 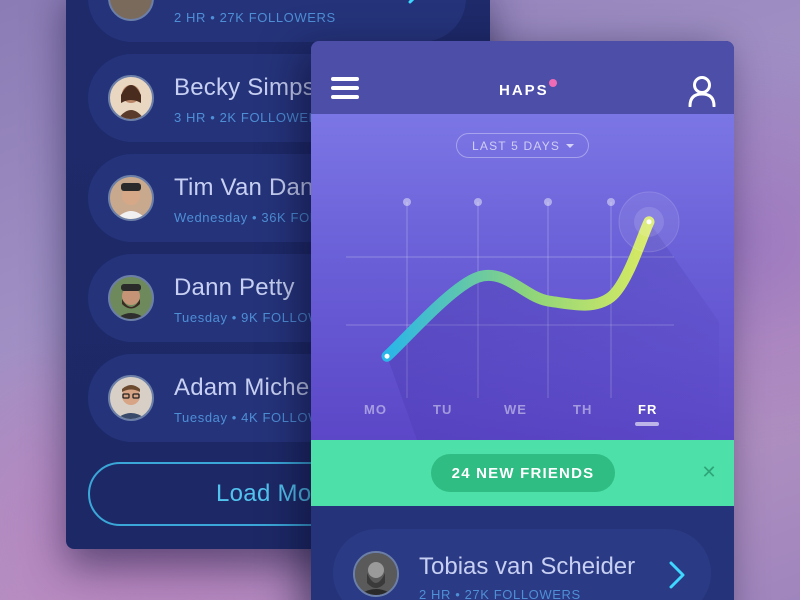 I want to click on close-icon: ✕, so click(x=709, y=472).